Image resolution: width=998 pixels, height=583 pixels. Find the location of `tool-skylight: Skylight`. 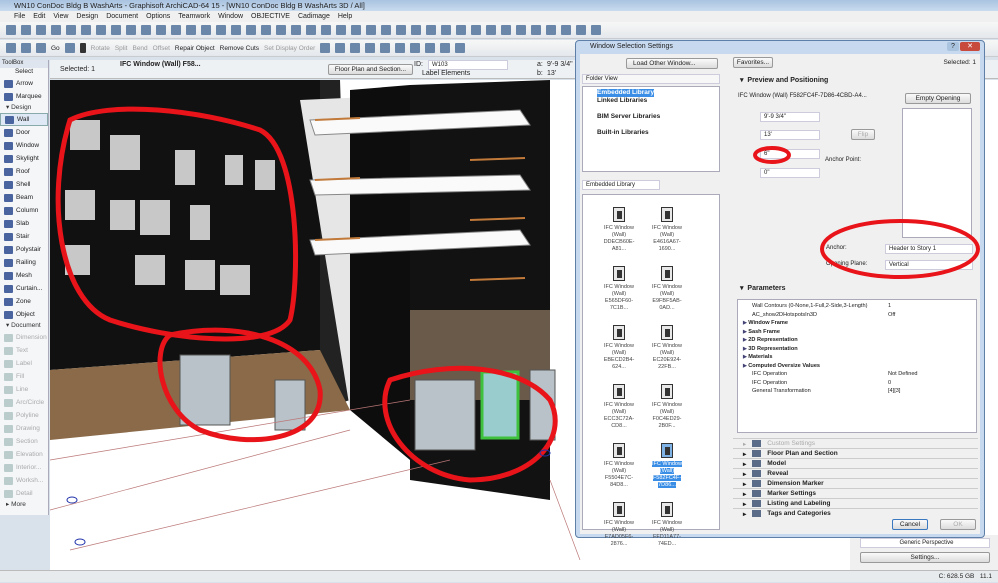

tool-skylight: Skylight is located at coordinates (24, 158).